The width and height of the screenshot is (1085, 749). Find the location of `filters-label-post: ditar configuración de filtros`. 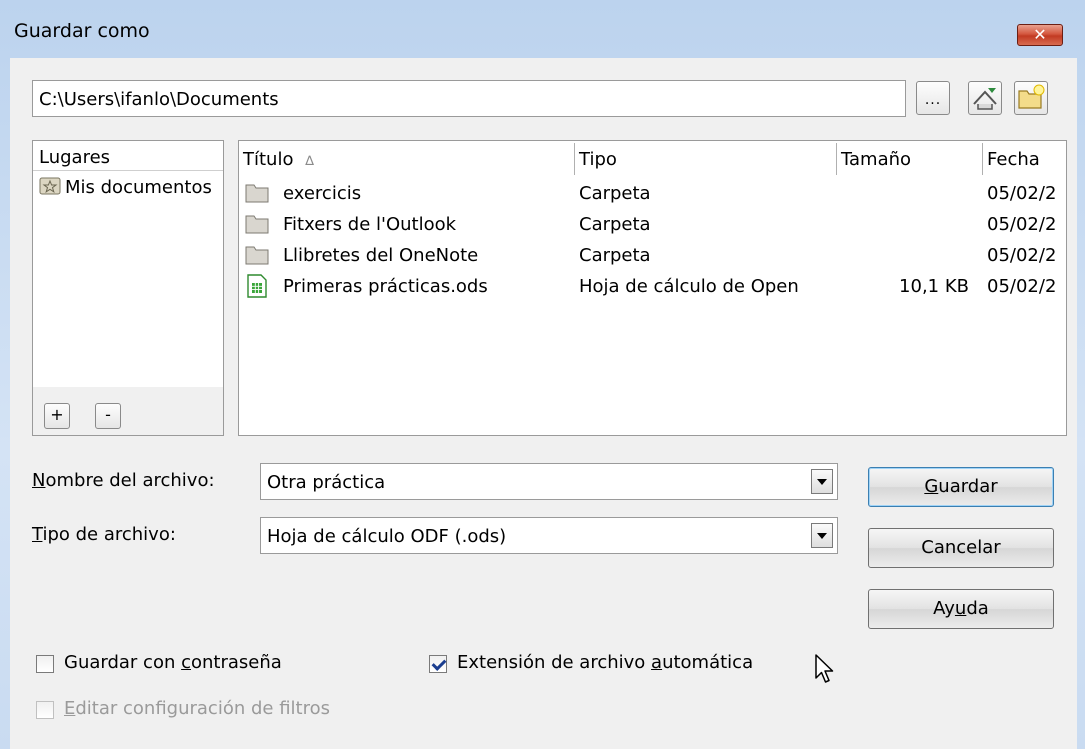

filters-label-post: ditar configuración de filtros is located at coordinates (202, 708).